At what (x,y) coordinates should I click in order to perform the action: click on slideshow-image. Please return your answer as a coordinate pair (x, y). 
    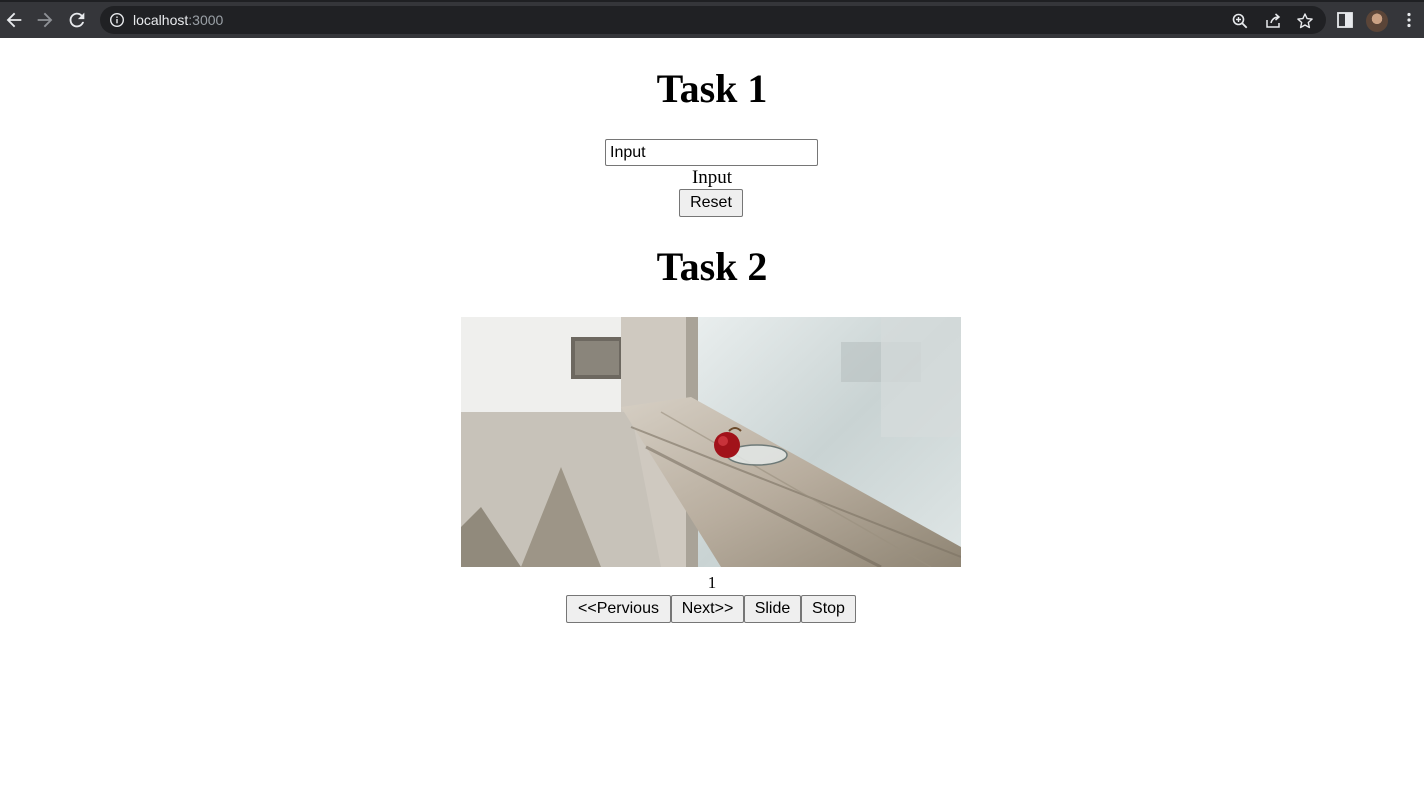
    Looking at the image, I should click on (711, 442).